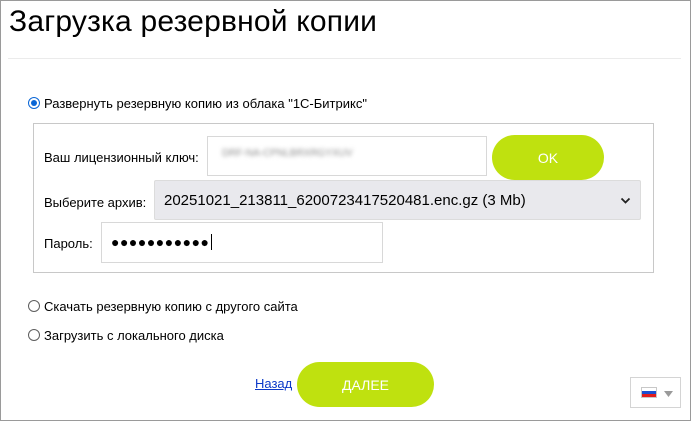 This screenshot has height=421, width=691. Describe the element at coordinates (625, 200) in the screenshot. I see `chevron-down-icon` at that location.